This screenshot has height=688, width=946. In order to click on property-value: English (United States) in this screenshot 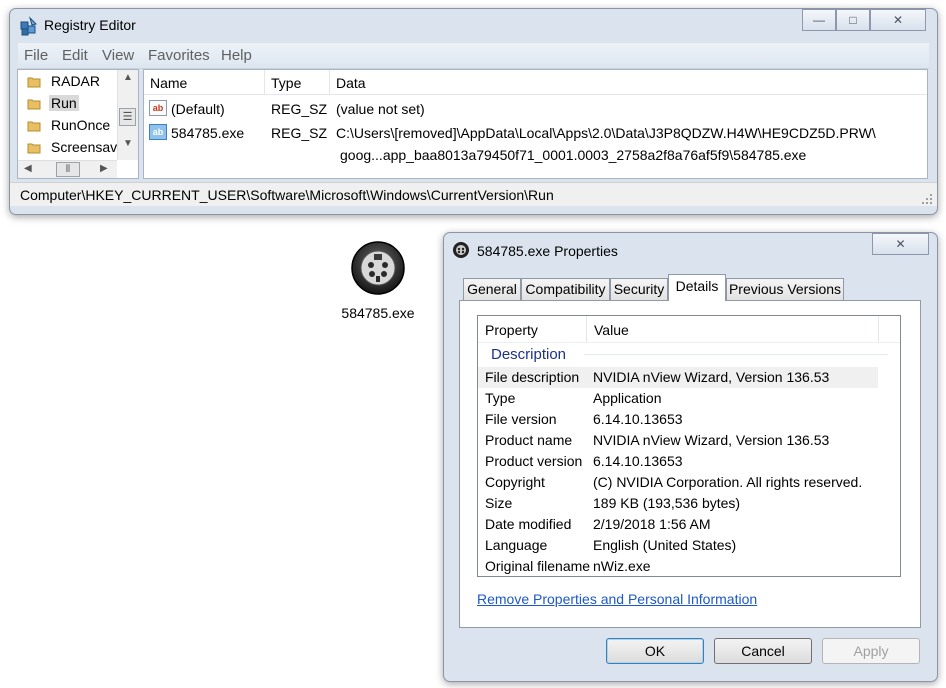, I will do `click(665, 545)`.